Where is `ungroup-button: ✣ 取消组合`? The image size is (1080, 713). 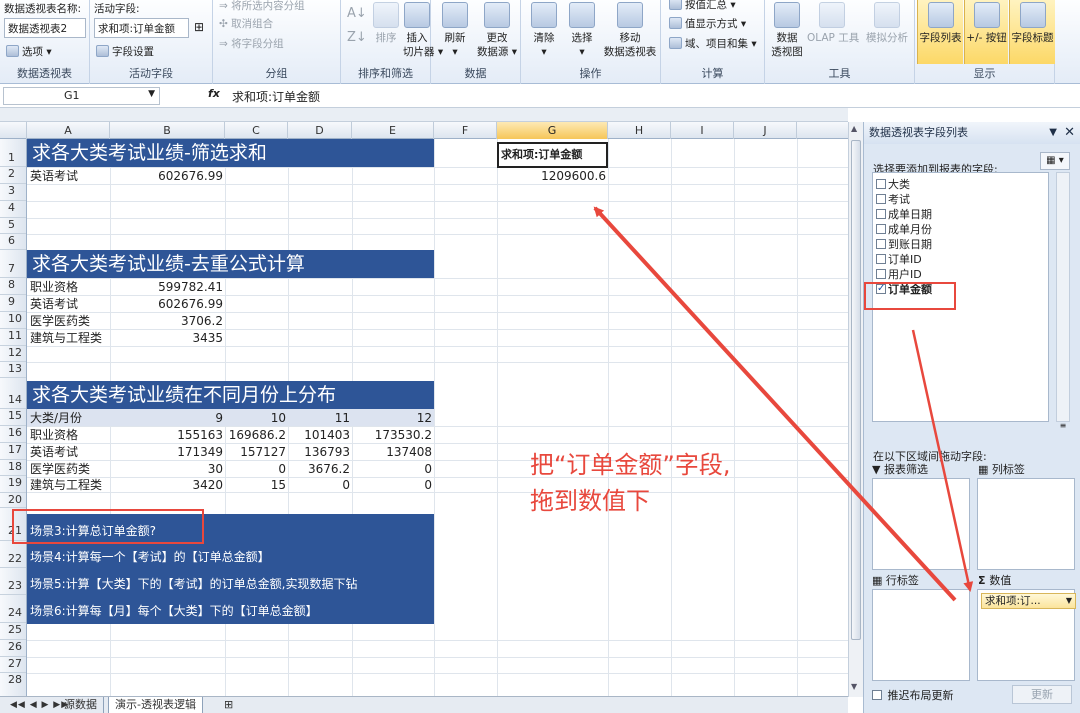 ungroup-button: ✣ 取消组合 is located at coordinates (246, 23).